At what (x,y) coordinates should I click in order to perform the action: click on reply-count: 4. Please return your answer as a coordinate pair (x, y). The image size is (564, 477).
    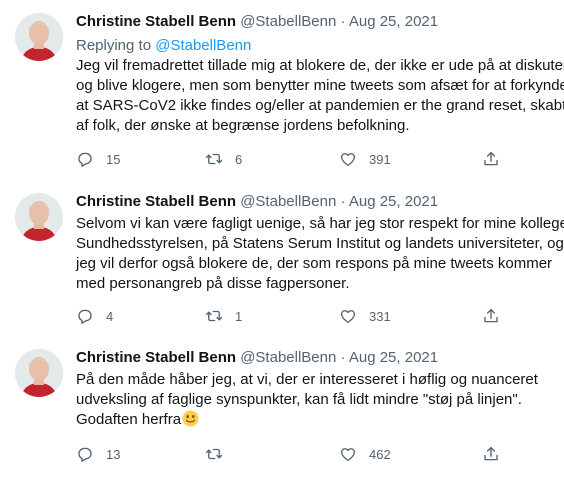
    Looking at the image, I should click on (110, 316).